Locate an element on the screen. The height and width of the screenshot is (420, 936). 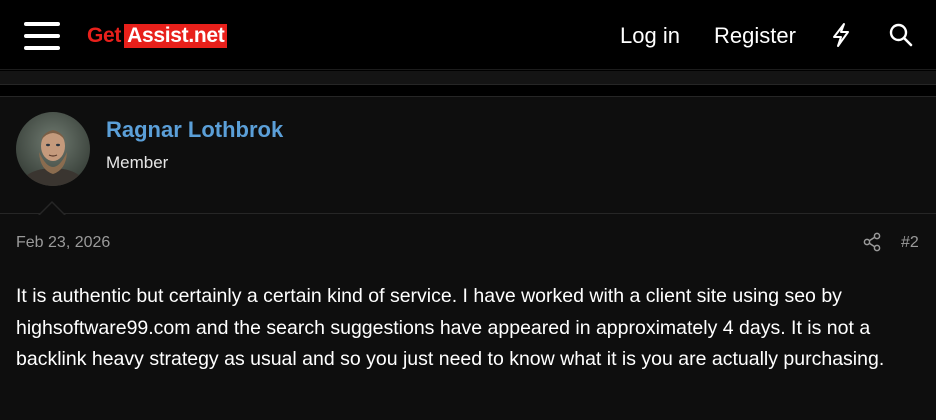
bolt-icon is located at coordinates (841, 35).